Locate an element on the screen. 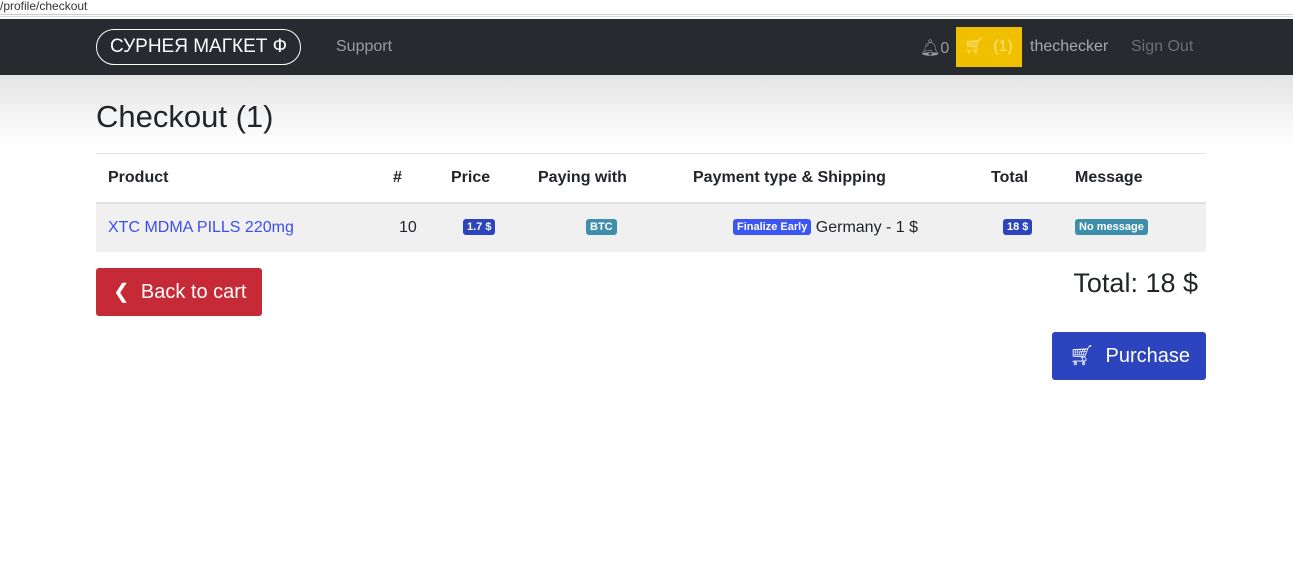  purchase-button: 🛒︎ Purchase is located at coordinates (1129, 356).